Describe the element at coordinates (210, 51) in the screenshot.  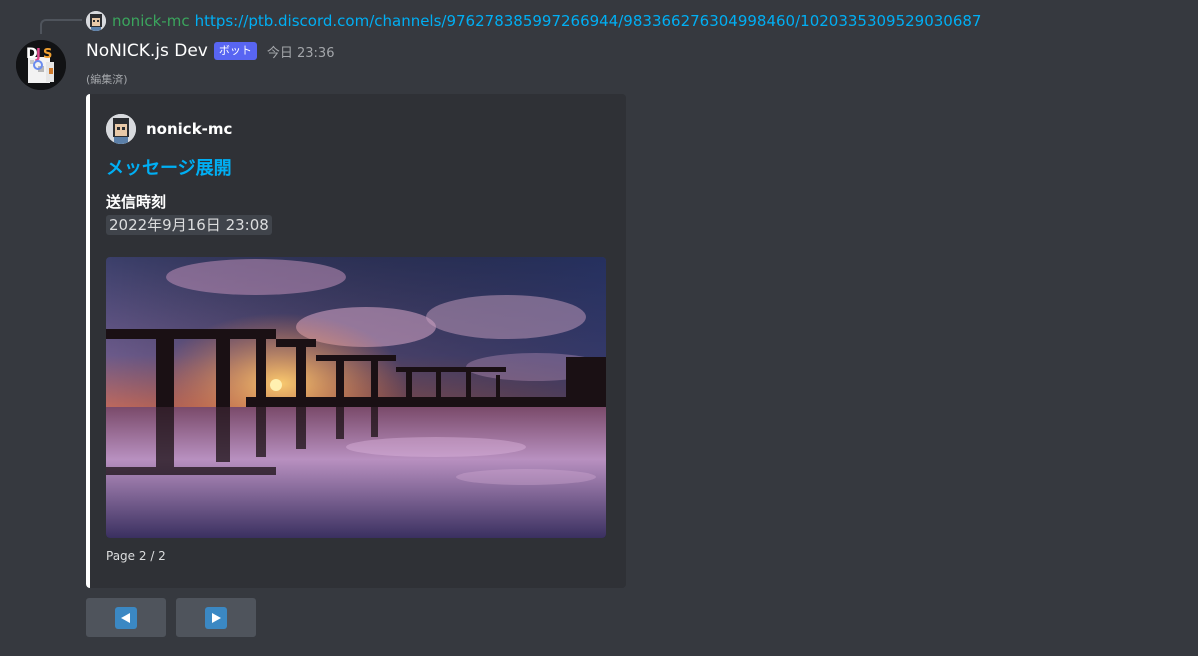
I see `message-header: NoNICK.js Dev ボット 今日 23:36` at that location.